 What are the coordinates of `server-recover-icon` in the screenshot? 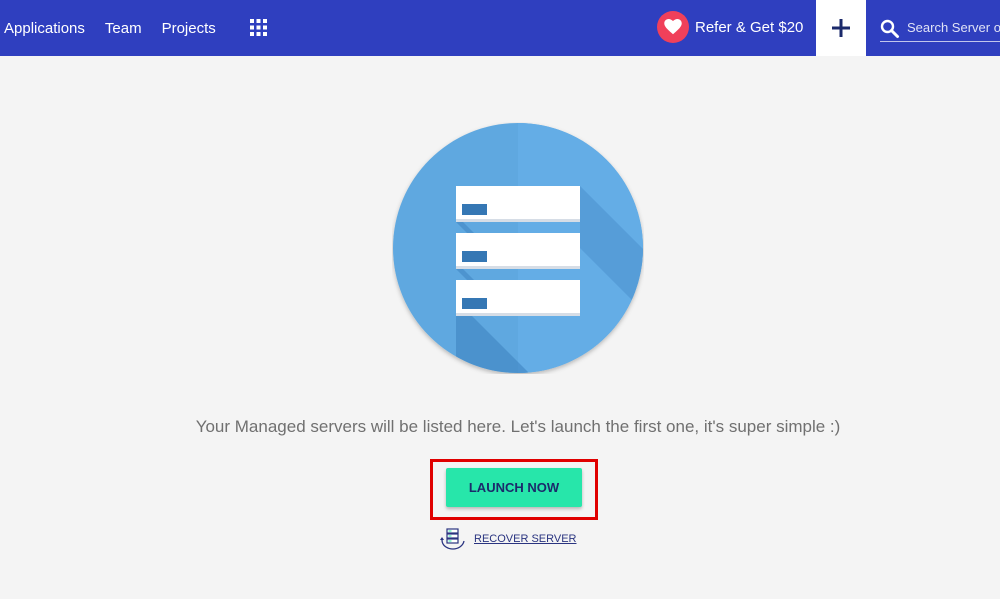 It's located at (452, 539).